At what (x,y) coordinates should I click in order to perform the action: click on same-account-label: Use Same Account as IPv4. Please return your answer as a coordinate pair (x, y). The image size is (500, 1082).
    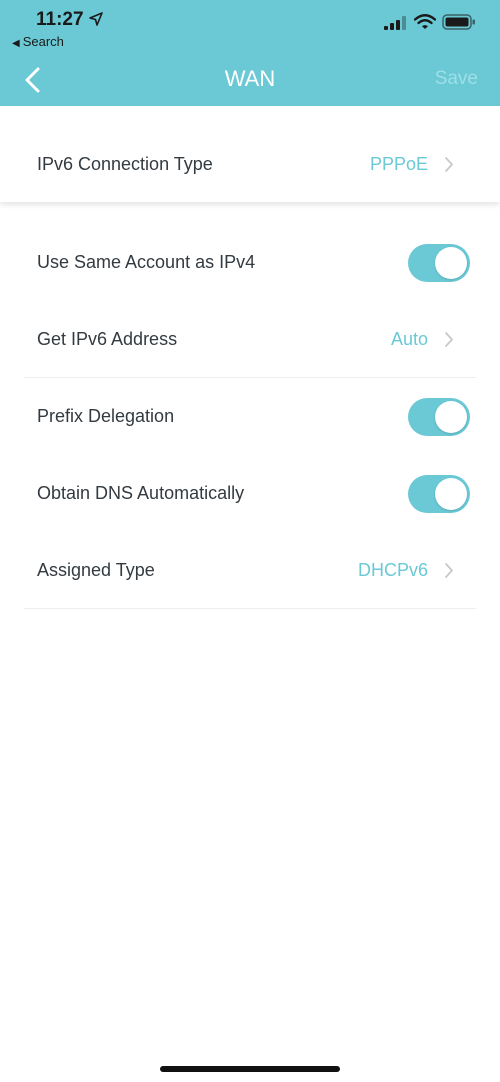
    Looking at the image, I should click on (146, 262).